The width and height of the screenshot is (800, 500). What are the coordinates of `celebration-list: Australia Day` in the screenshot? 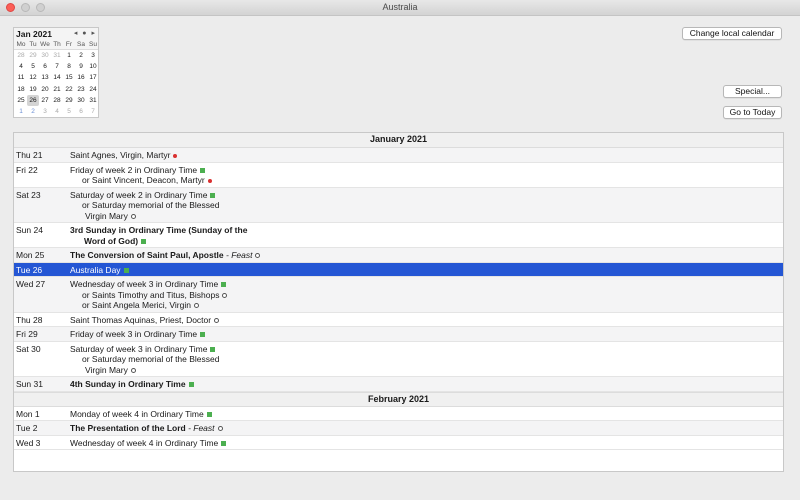 It's located at (426, 270).